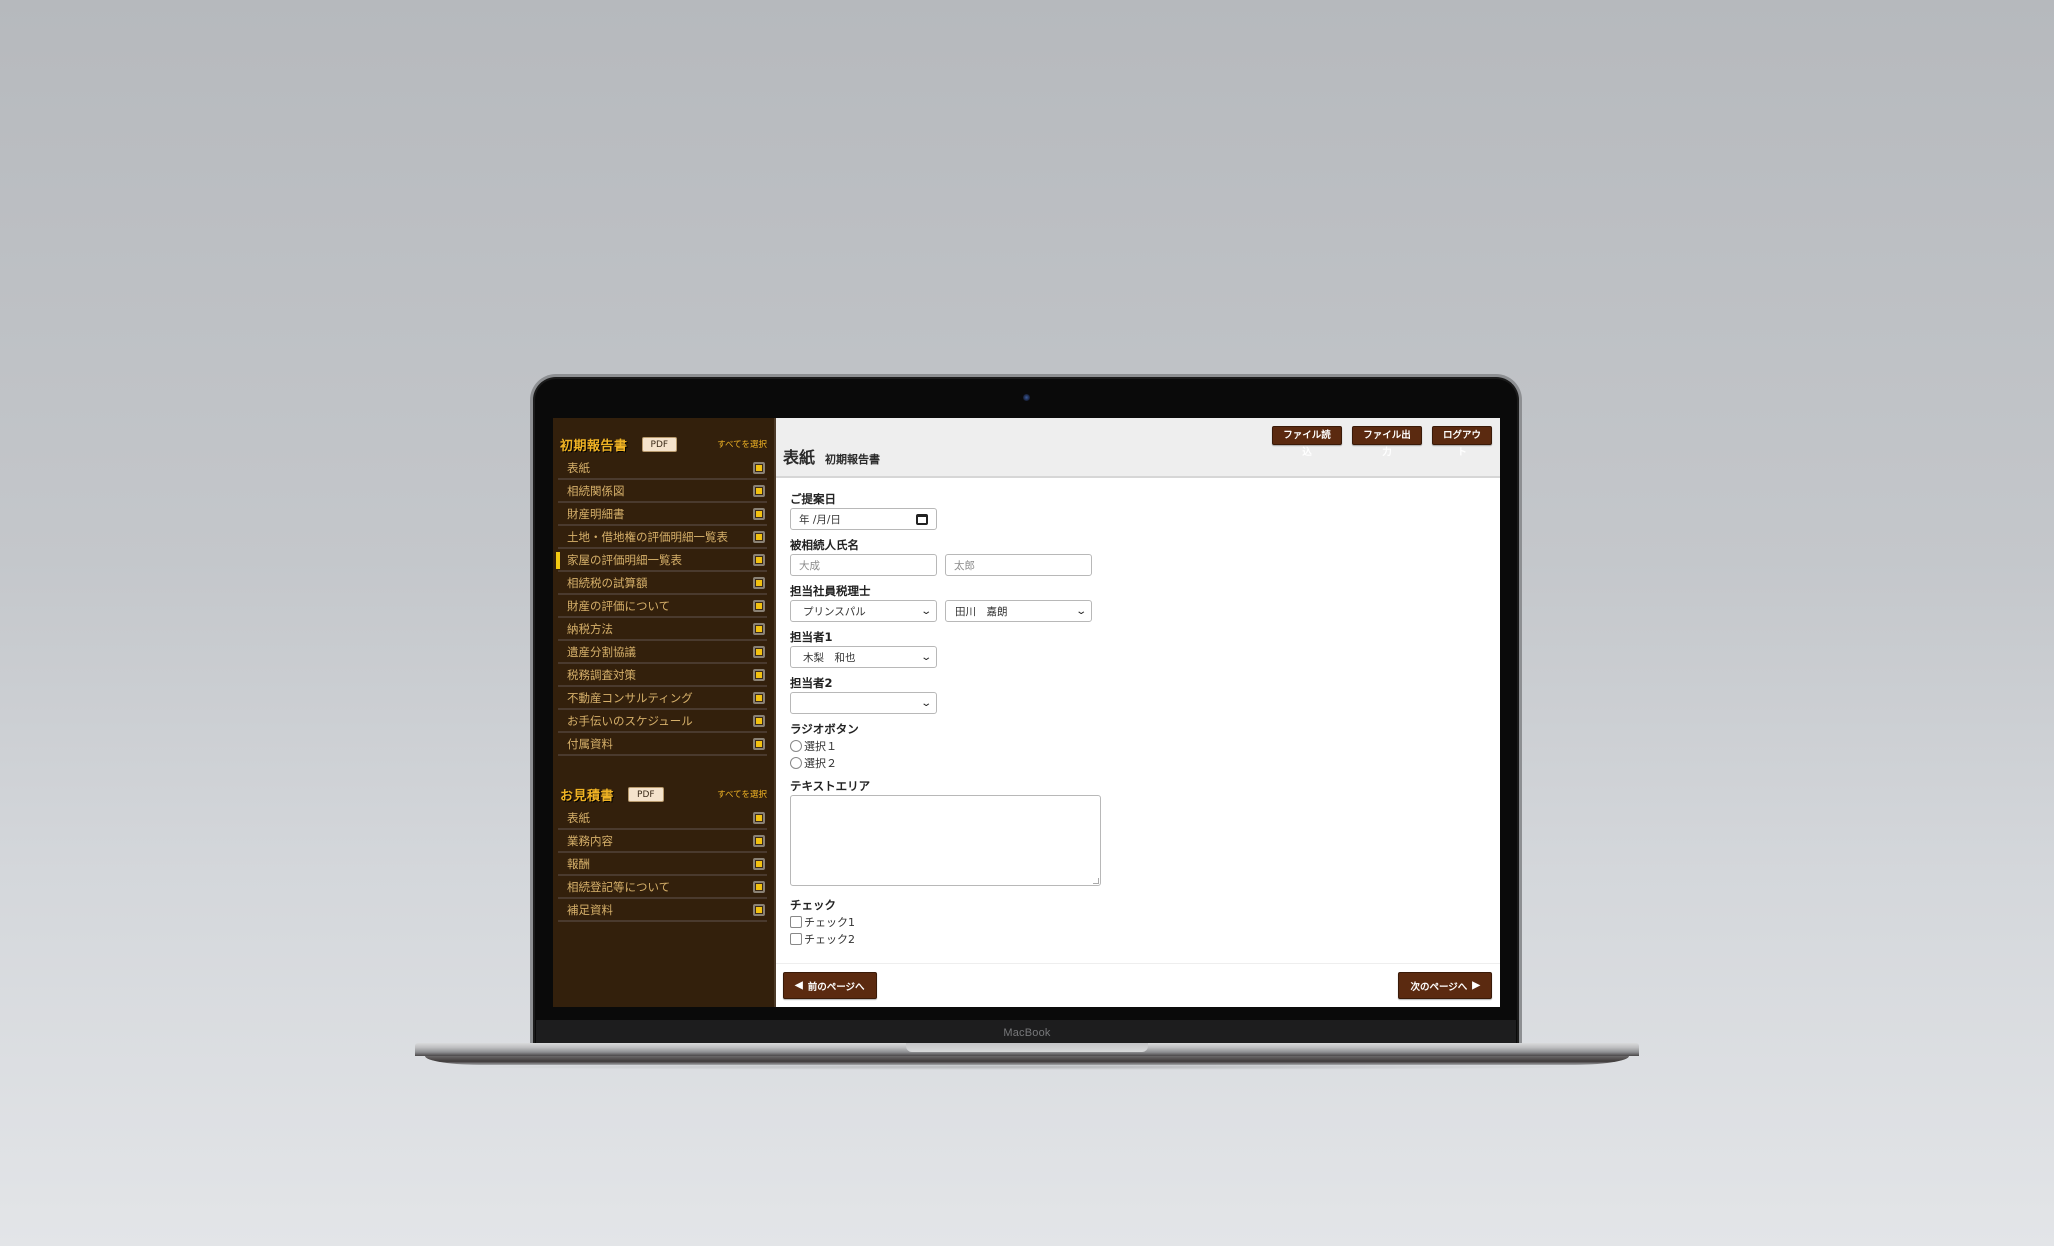  What do you see at coordinates (824, 729) in the screenshot?
I see `field-label: ラジオボタン` at bounding box center [824, 729].